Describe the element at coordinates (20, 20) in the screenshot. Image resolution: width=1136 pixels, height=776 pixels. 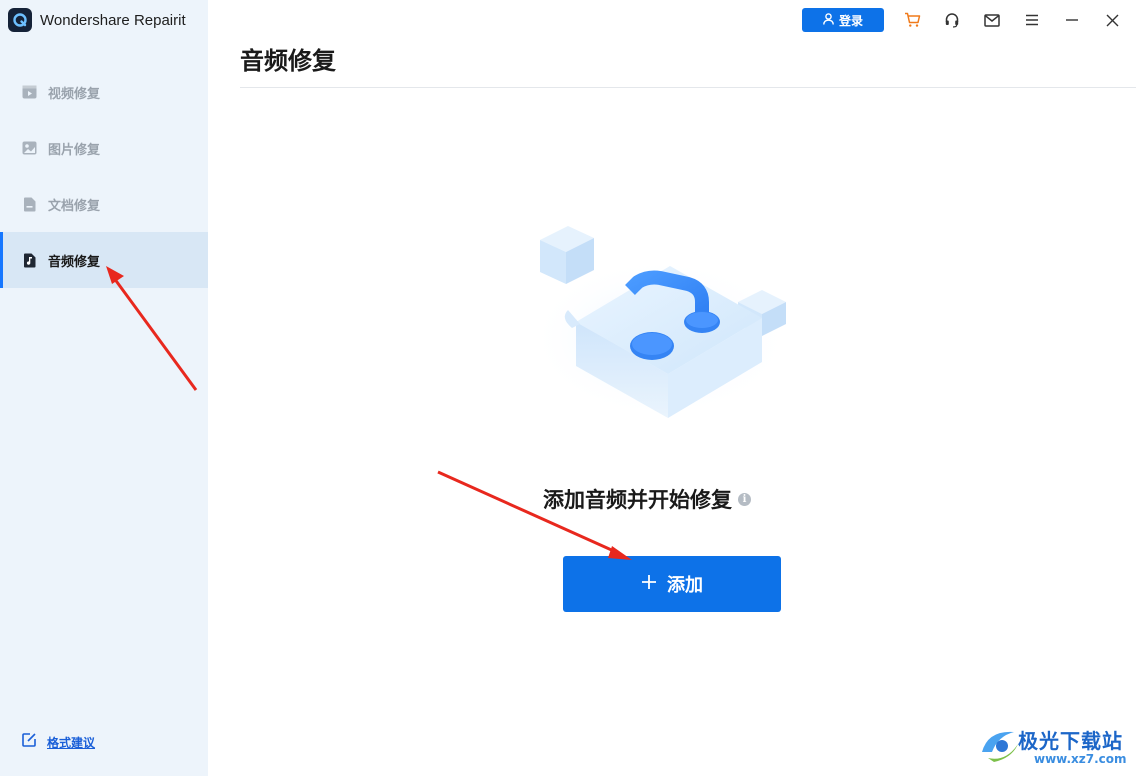
I see `app-logo-icon` at that location.